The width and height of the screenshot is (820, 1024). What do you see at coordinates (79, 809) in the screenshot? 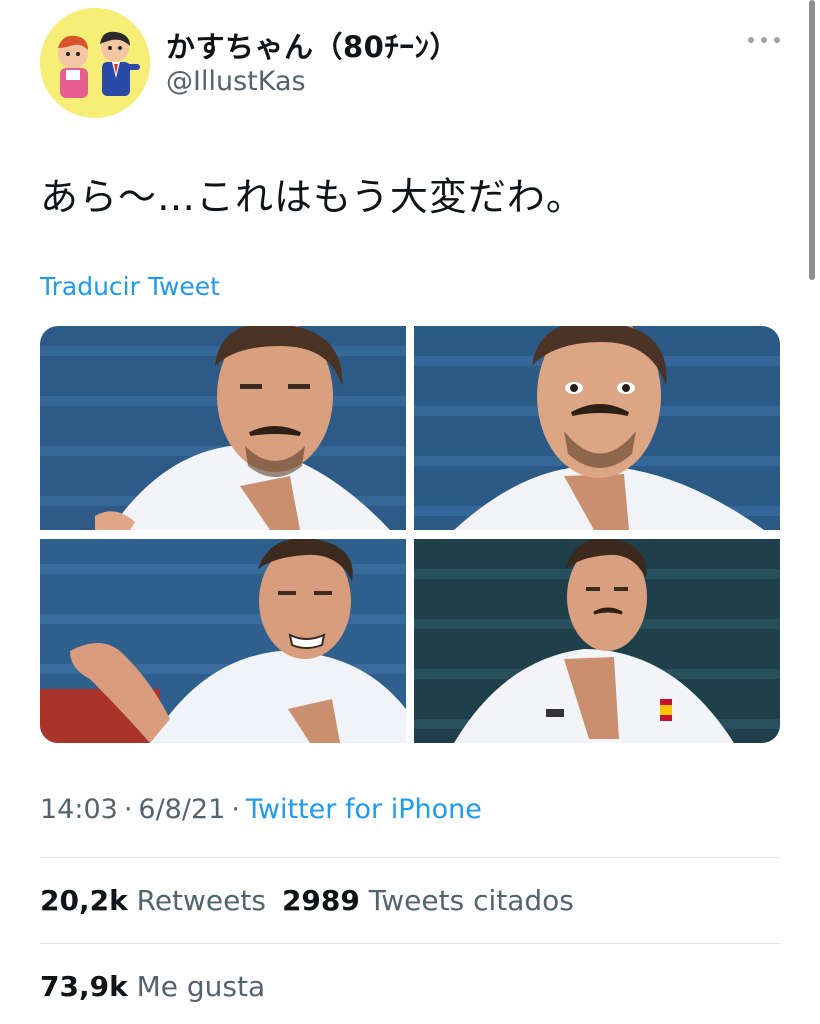
I see `tweet-time: 14:03` at bounding box center [79, 809].